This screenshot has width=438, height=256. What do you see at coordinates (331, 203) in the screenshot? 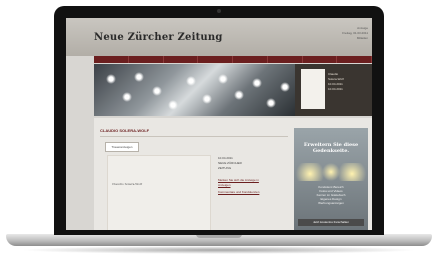
I see `ad-feature: Werbungsanzeigen` at bounding box center [331, 203].